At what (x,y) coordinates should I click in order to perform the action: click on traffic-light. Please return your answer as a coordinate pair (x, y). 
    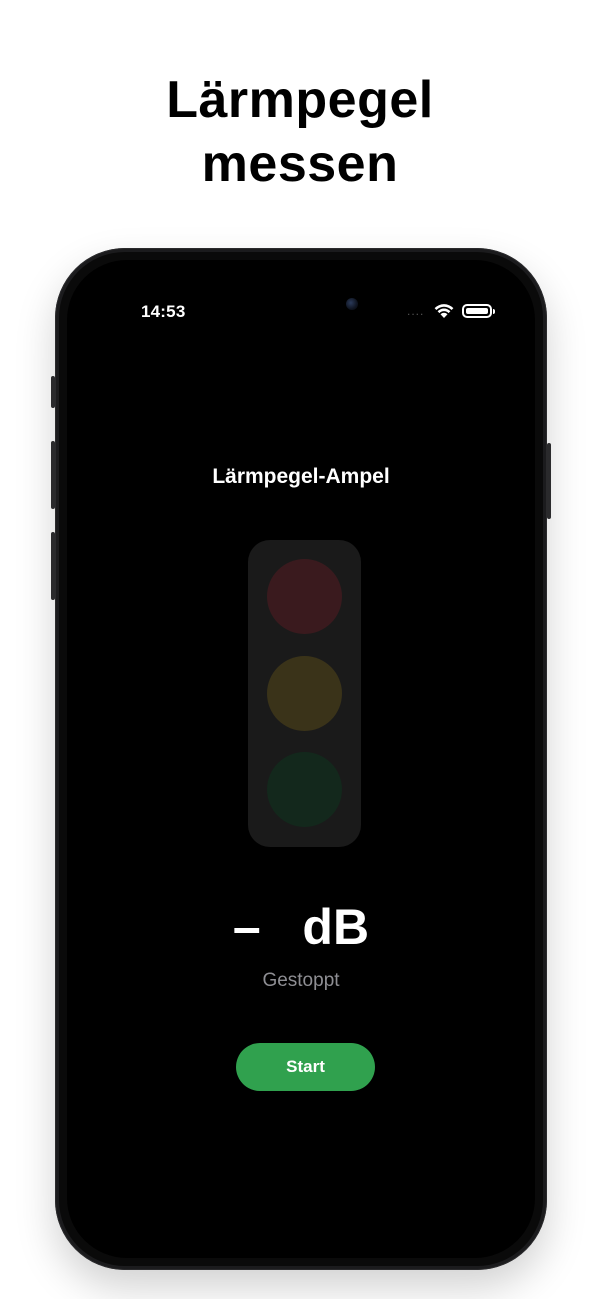
    Looking at the image, I should click on (304, 693).